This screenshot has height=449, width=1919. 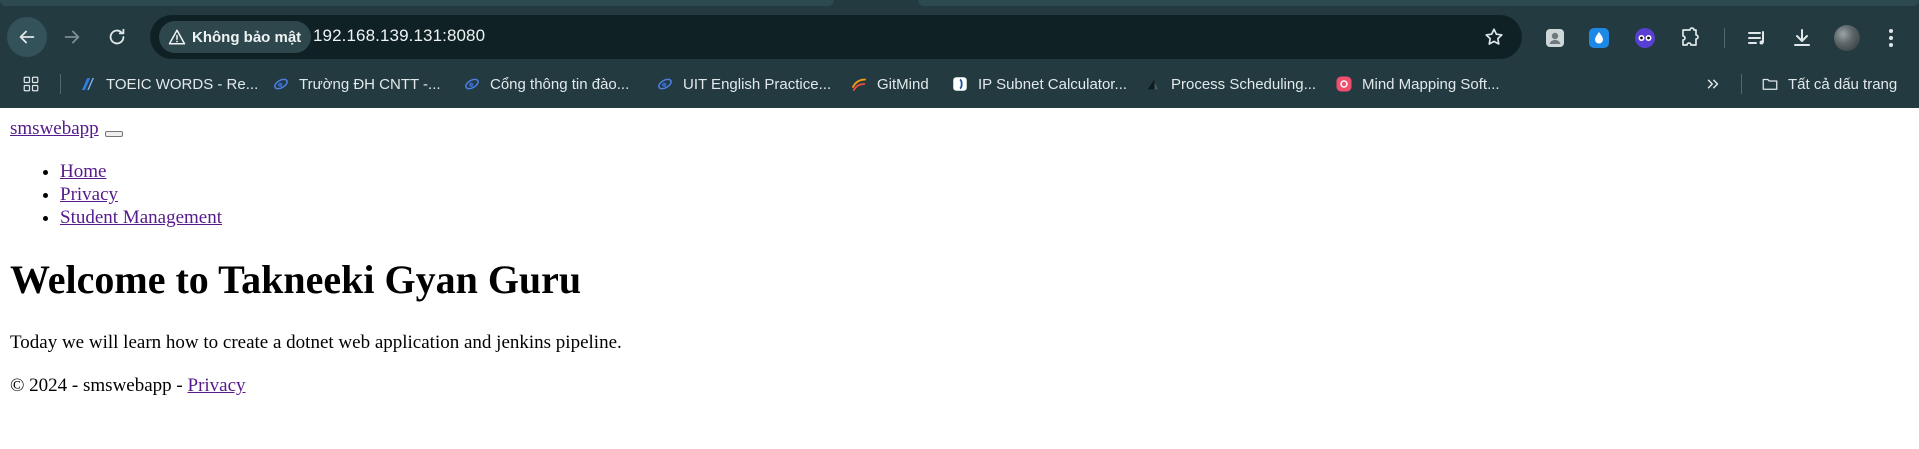 I want to click on download-icon, so click(x=1802, y=38).